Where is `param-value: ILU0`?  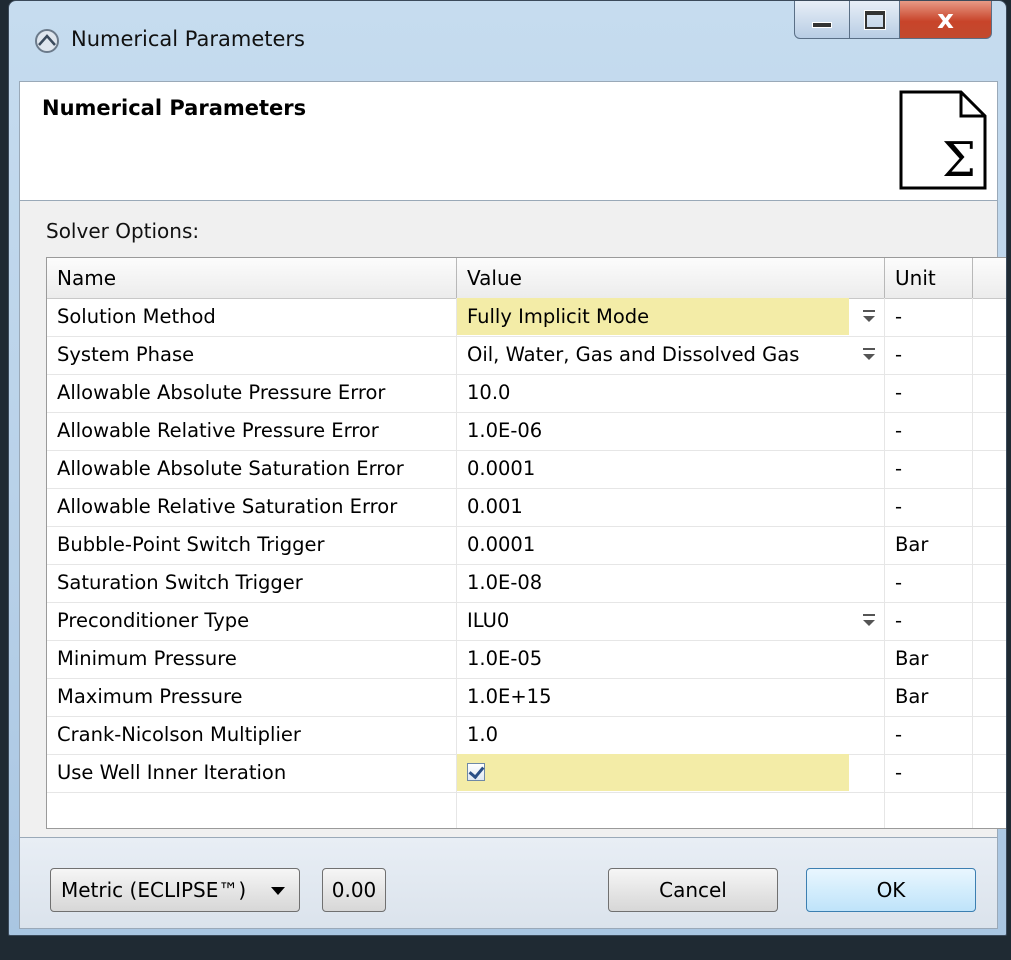
param-value: ILU0 is located at coordinates (488, 620).